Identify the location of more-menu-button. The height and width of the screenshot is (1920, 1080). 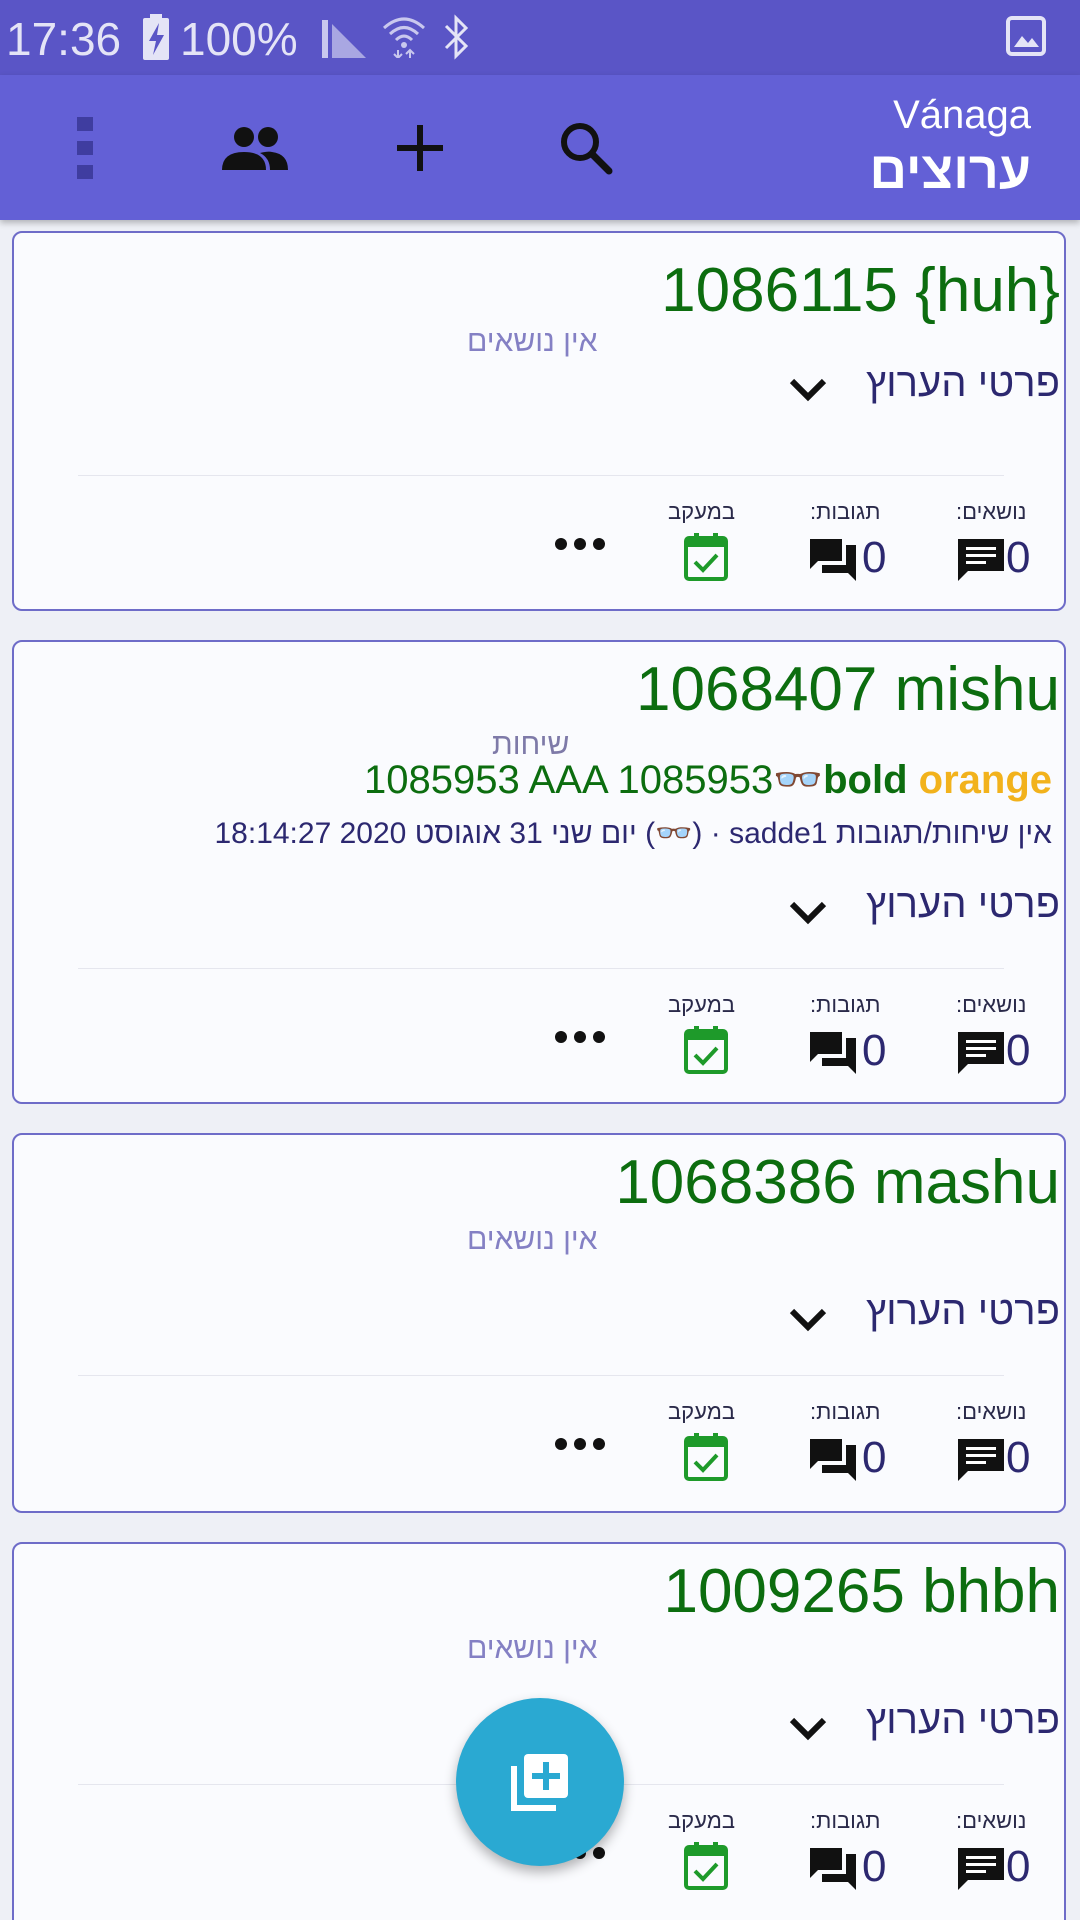
(85, 148).